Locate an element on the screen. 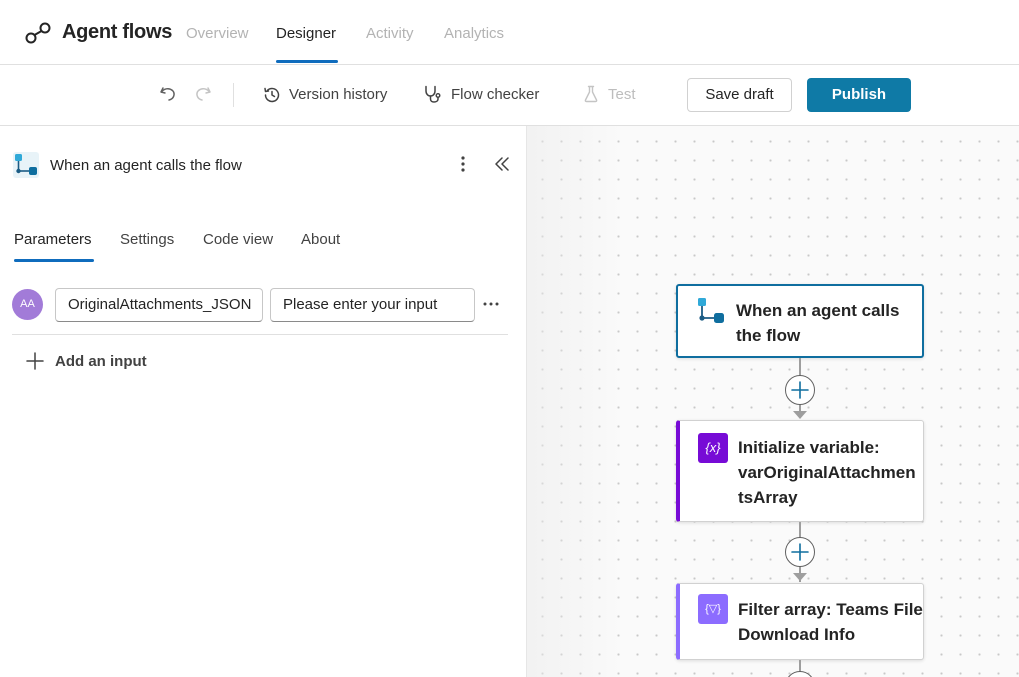 The height and width of the screenshot is (677, 1019). trigger-node-title: When an agent calls the flow is located at coordinates (817, 323).